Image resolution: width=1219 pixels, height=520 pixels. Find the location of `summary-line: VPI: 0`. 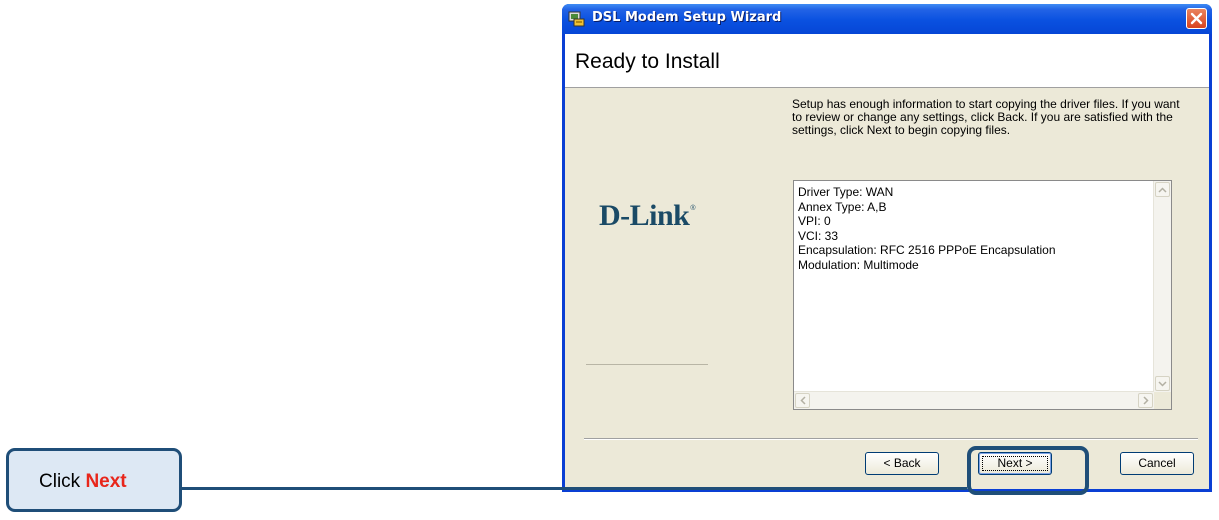

summary-line: VPI: 0 is located at coordinates (814, 221).